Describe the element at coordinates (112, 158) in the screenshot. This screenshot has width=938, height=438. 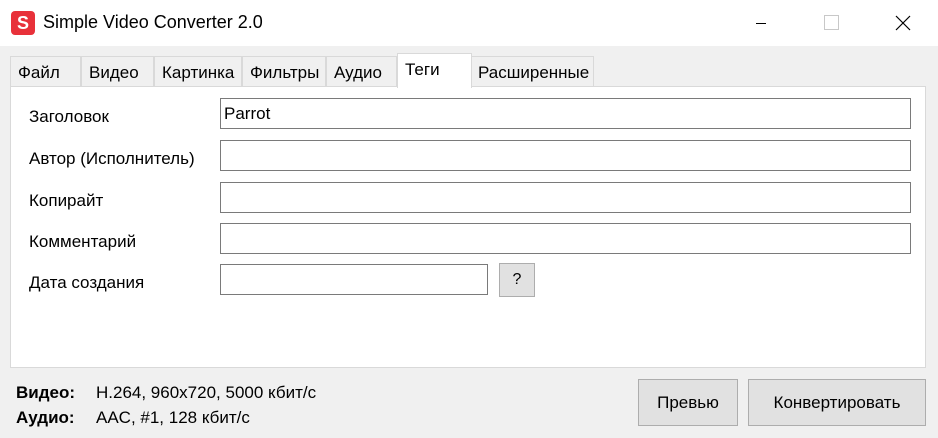
I see `author-label: Автор (Исполнитель)` at that location.